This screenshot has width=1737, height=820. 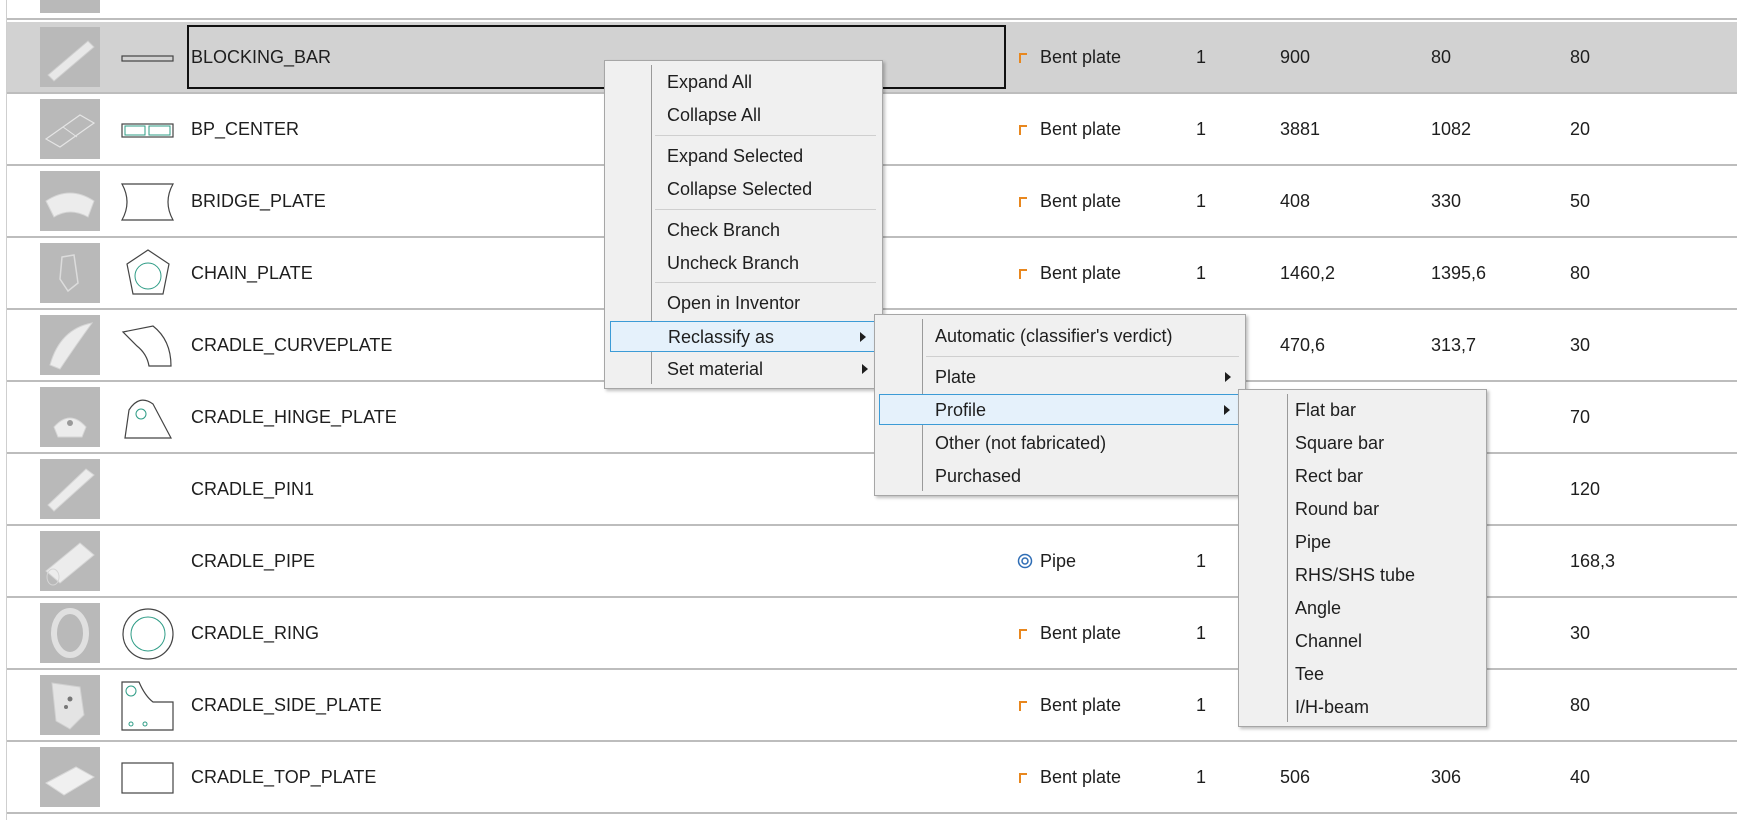 What do you see at coordinates (872, 778) in the screenshot?
I see `table-row: CRADLE_TOP_PLATE Bent plate 1 506 306 40` at bounding box center [872, 778].